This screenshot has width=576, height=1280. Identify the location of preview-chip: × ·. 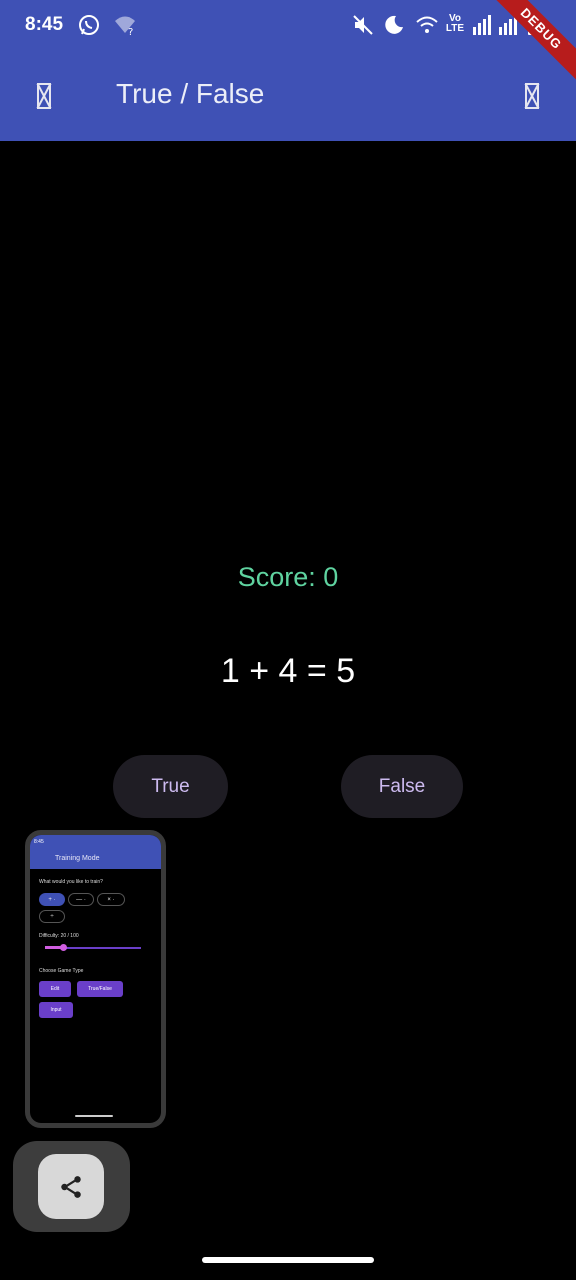
(111, 899).